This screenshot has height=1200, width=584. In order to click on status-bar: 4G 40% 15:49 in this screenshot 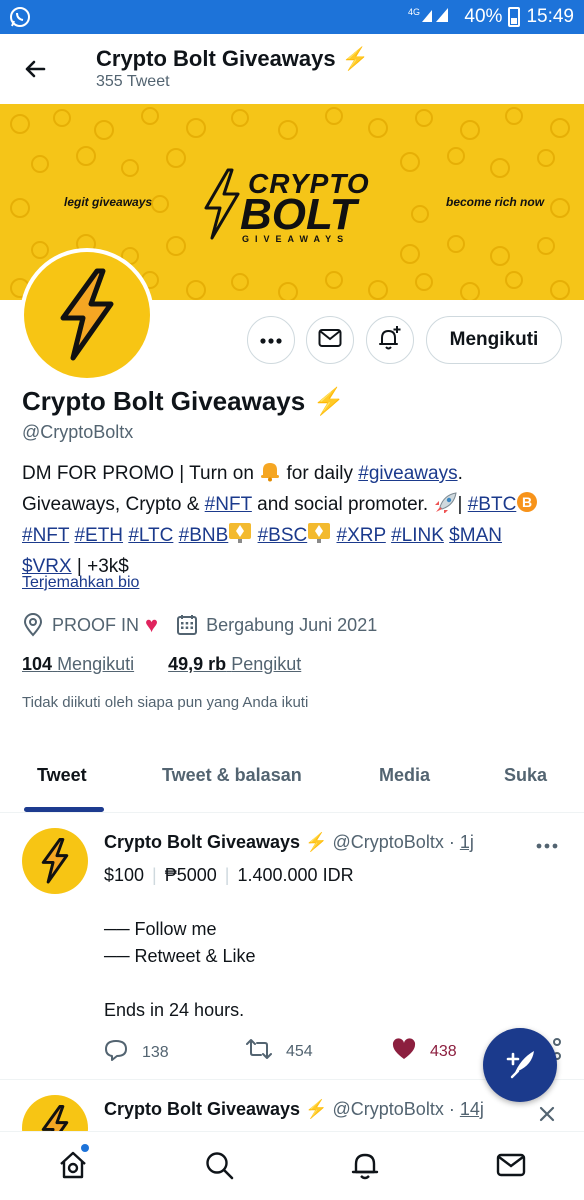, I will do `click(292, 17)`.